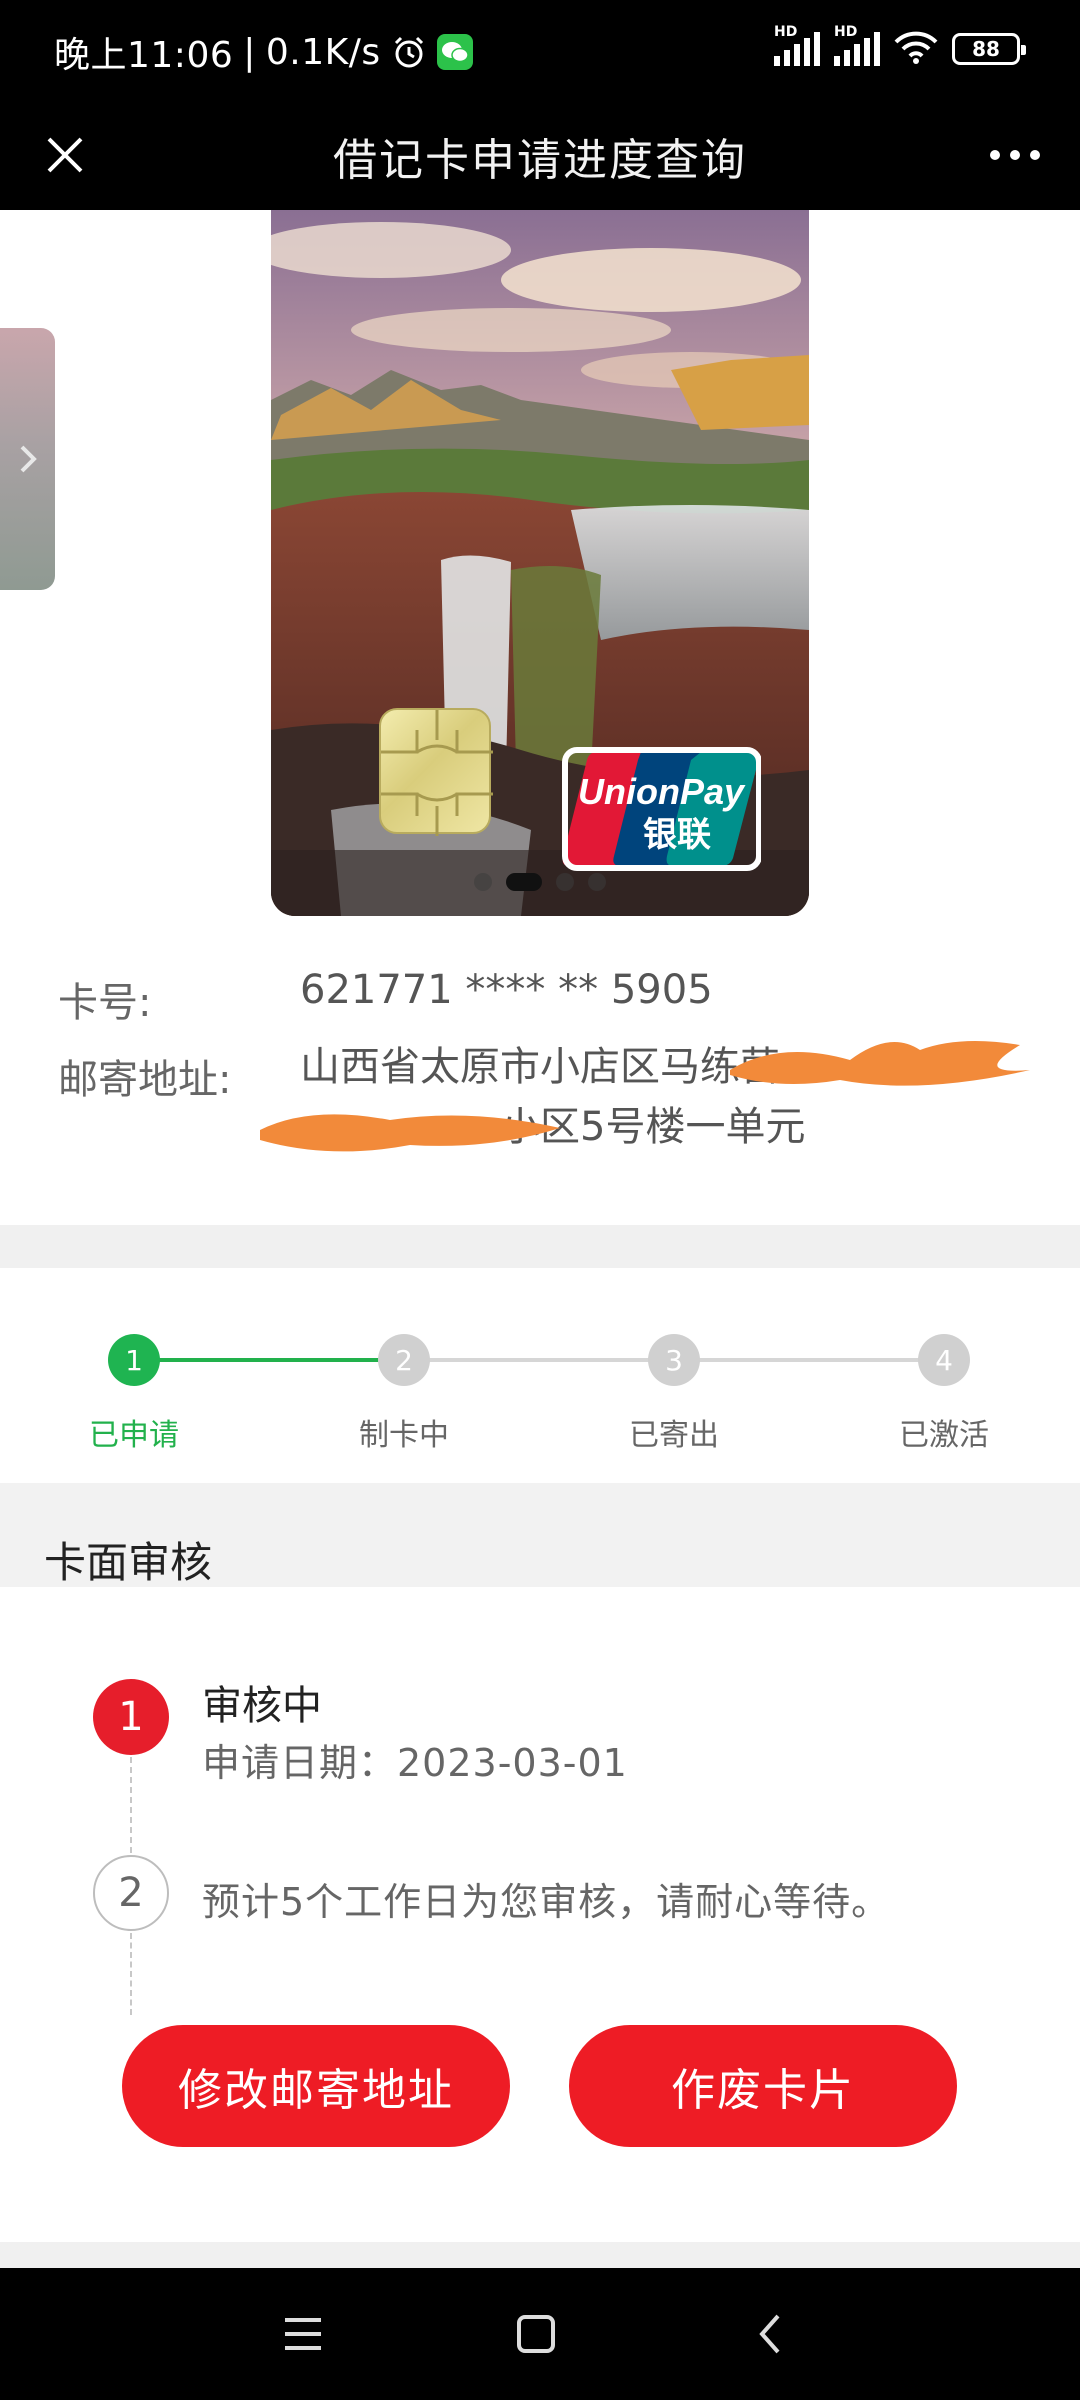 This screenshot has width=1080, height=2400. Describe the element at coordinates (540, 1375) in the screenshot. I see `application-progress: 1 2 3 4 已申请 制卡中 已寄出 已激活` at that location.